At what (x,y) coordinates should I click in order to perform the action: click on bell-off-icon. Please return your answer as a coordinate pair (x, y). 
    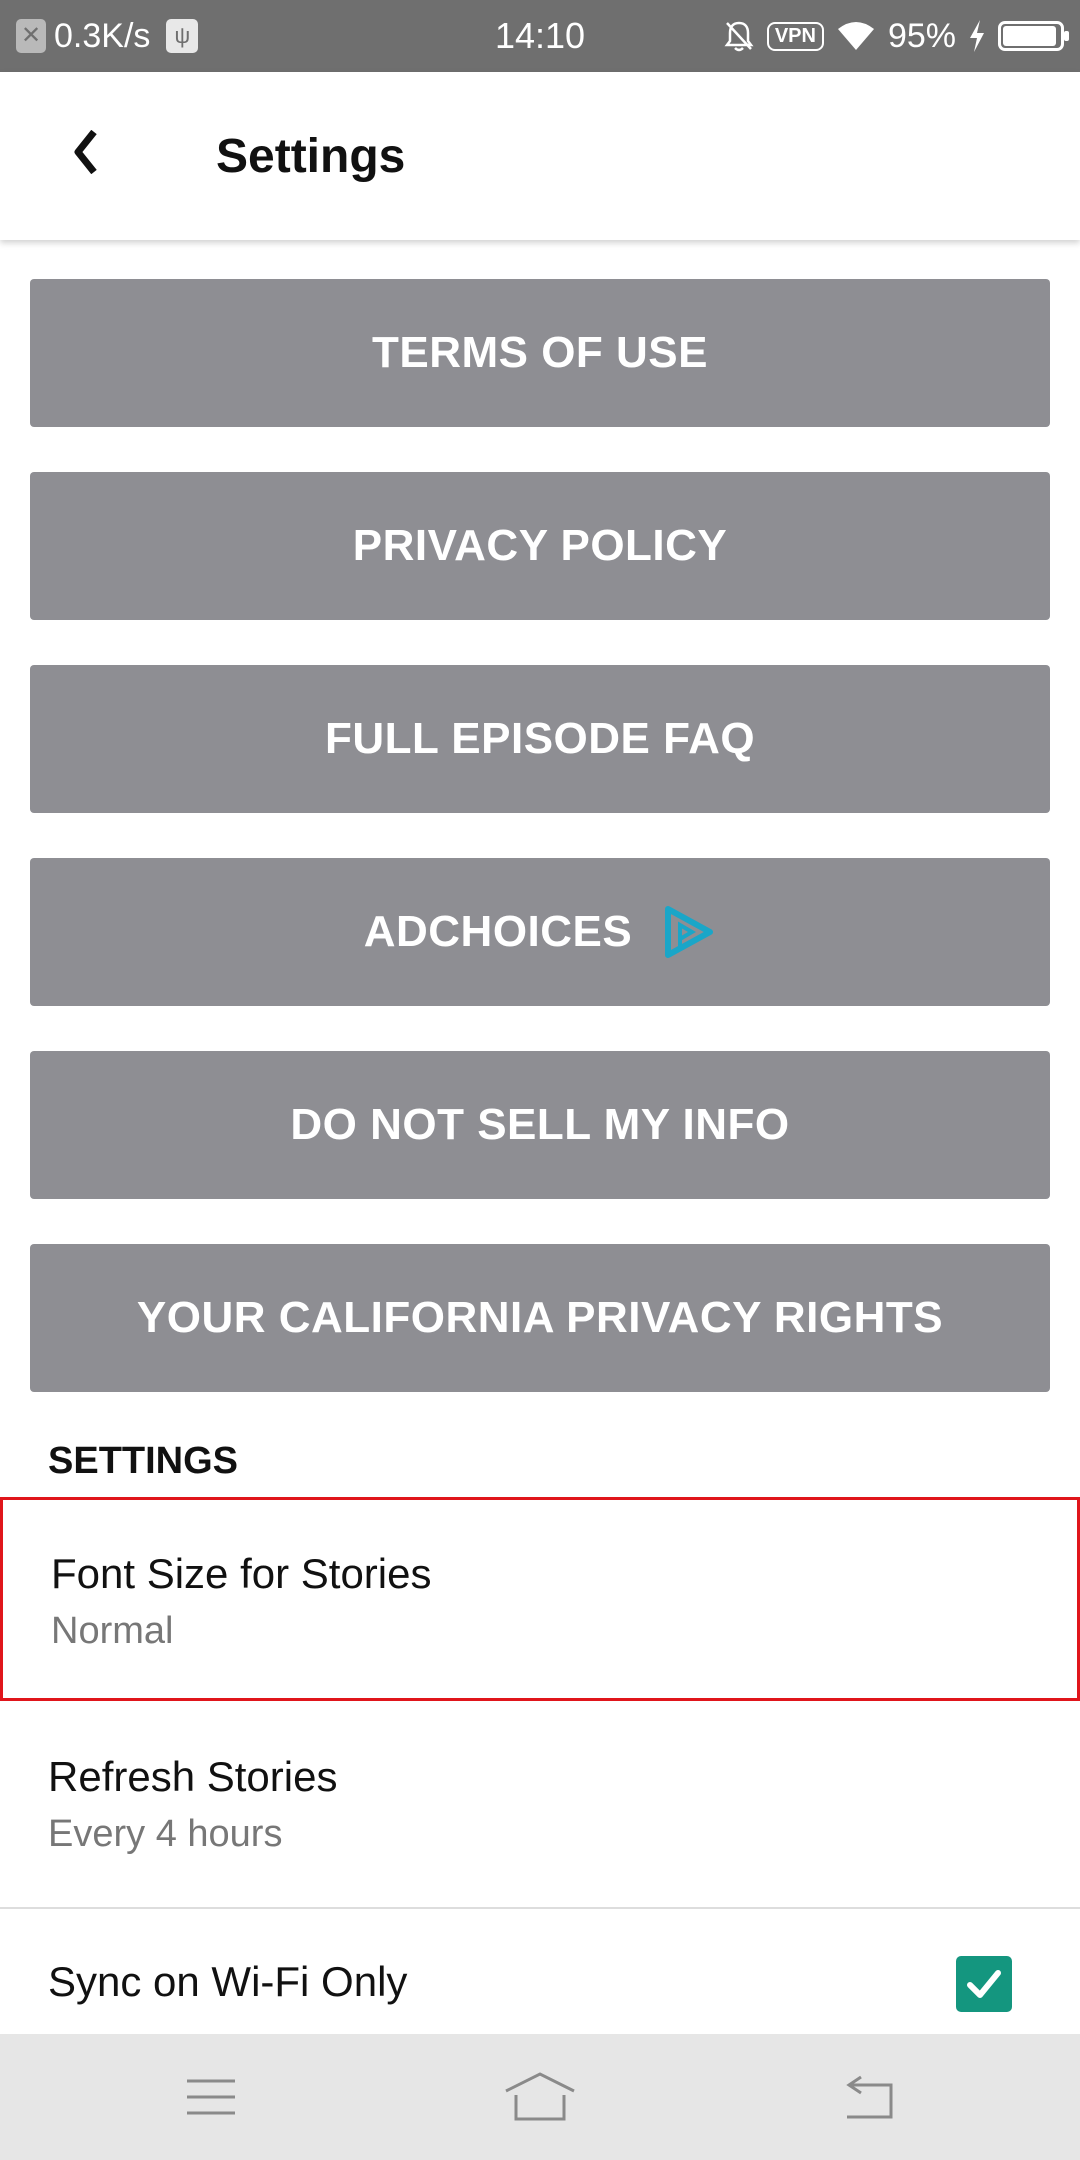
    Looking at the image, I should click on (739, 36).